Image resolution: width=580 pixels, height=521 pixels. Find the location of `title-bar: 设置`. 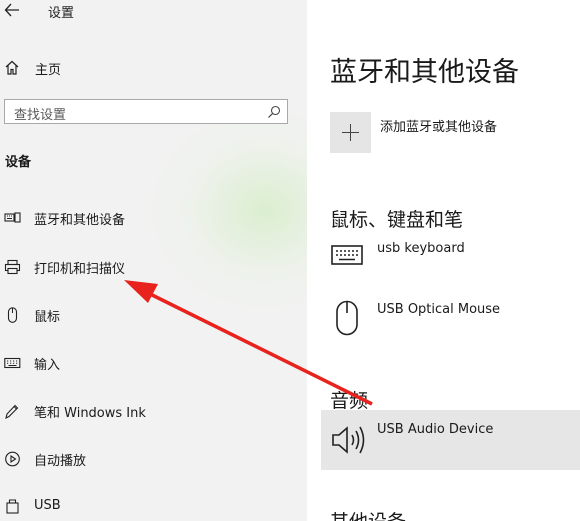

title-bar: 设置 is located at coordinates (153, 11).